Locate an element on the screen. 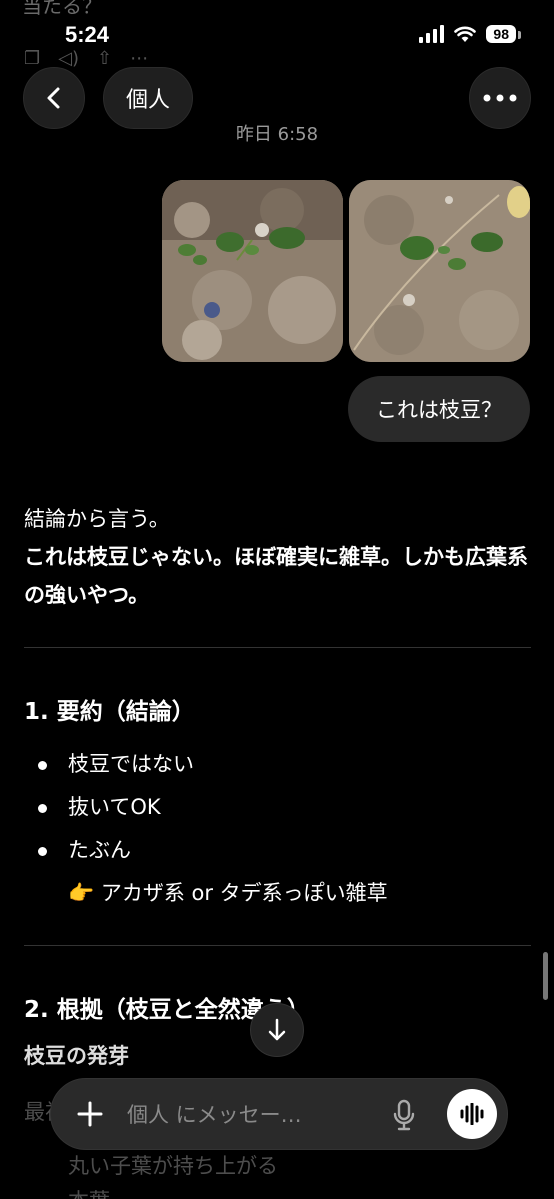 The image size is (554, 1199). add-attachment-button is located at coordinates (90, 1114).